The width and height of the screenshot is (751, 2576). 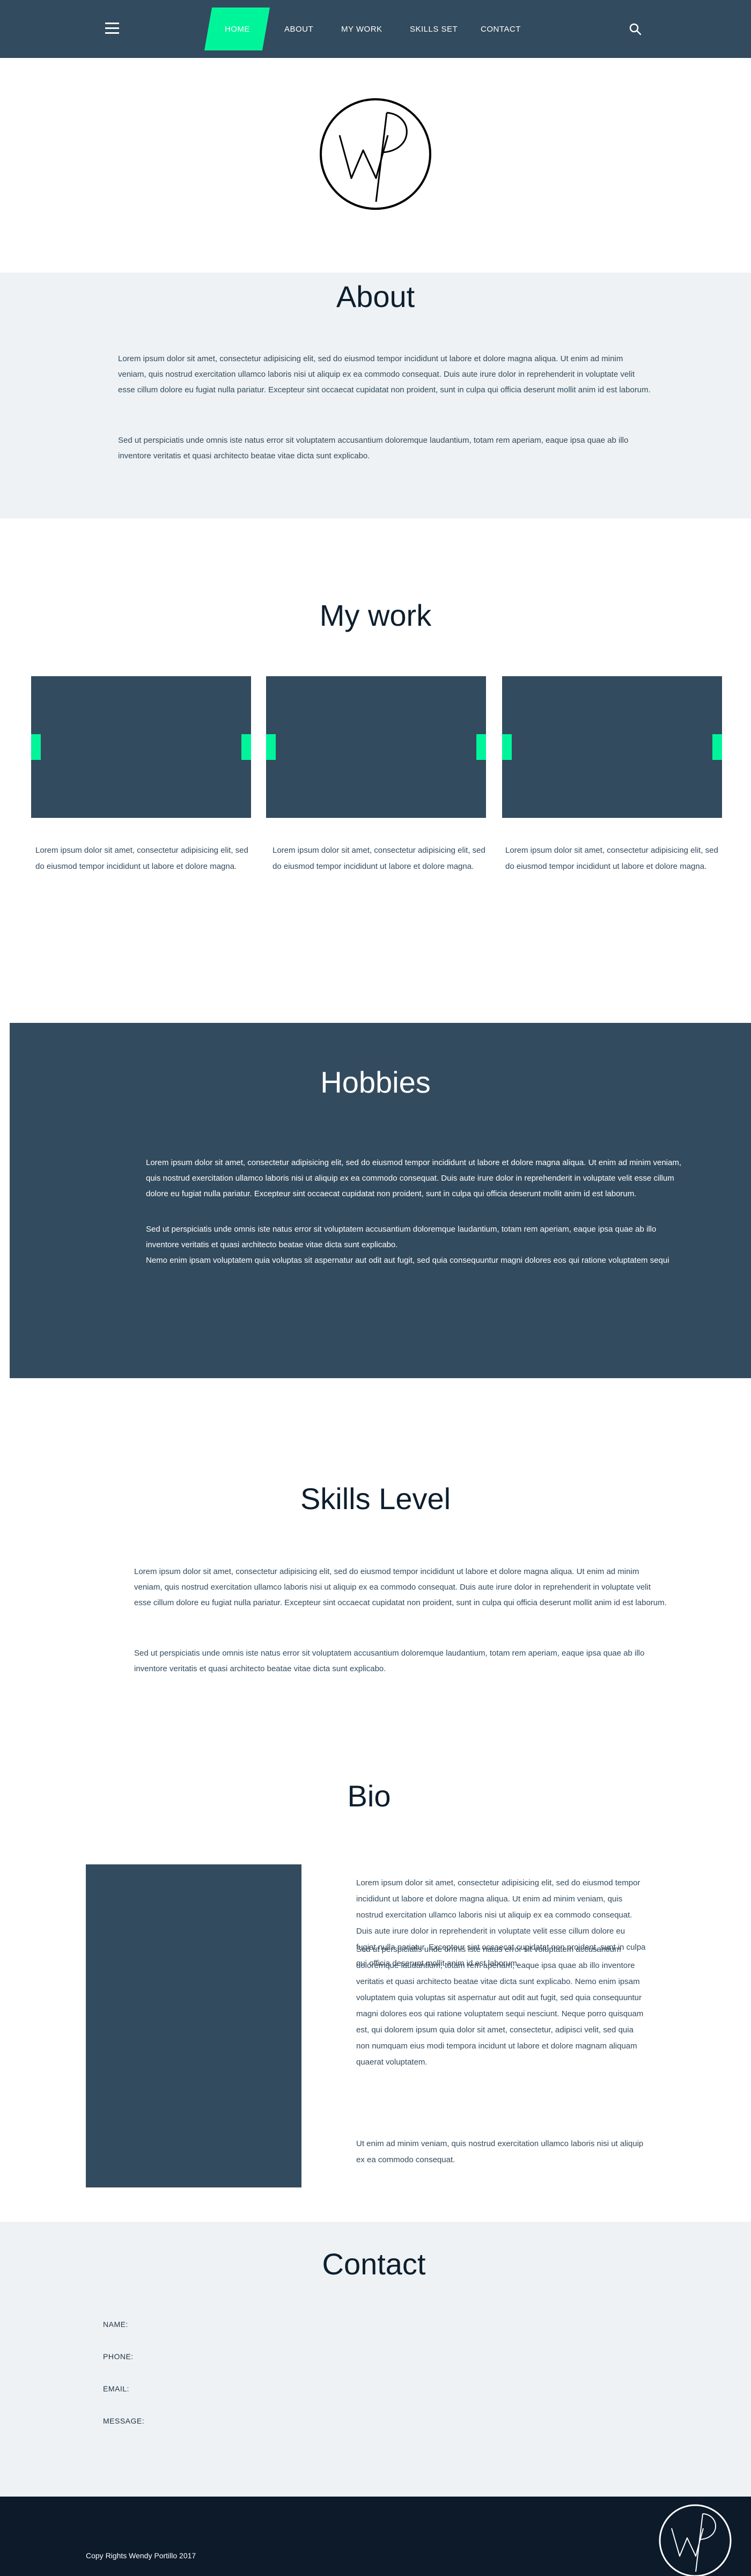 What do you see at coordinates (376, 1499) in the screenshot?
I see `skills-title: Skills Level` at bounding box center [376, 1499].